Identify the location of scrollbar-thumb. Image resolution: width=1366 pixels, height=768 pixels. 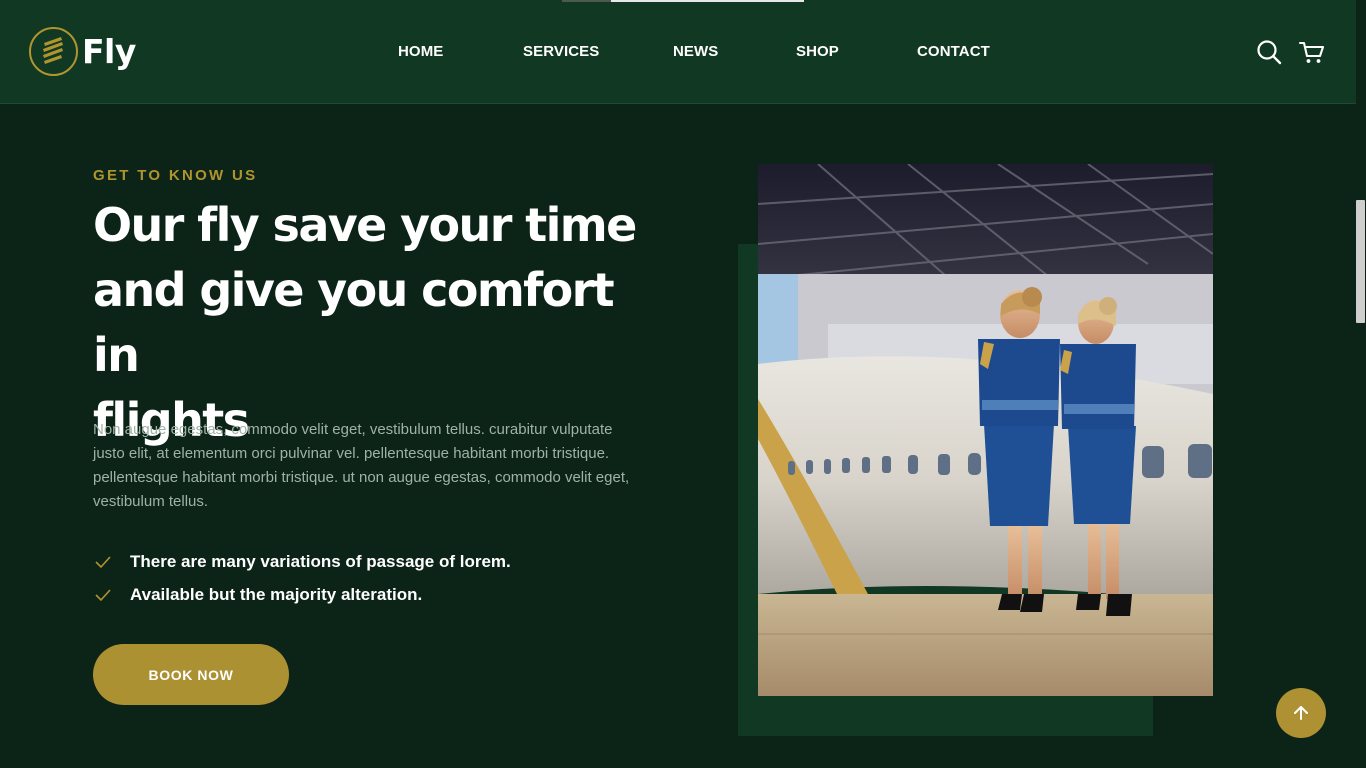
(1360, 261).